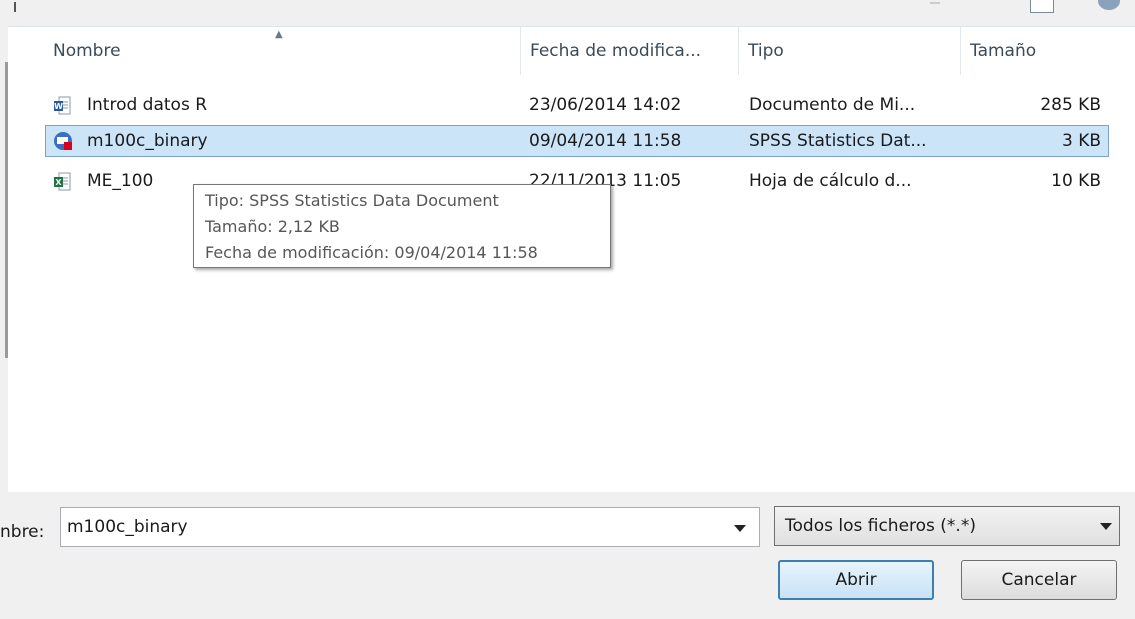 The image size is (1135, 619). I want to click on spss-data-icon, so click(63, 141).